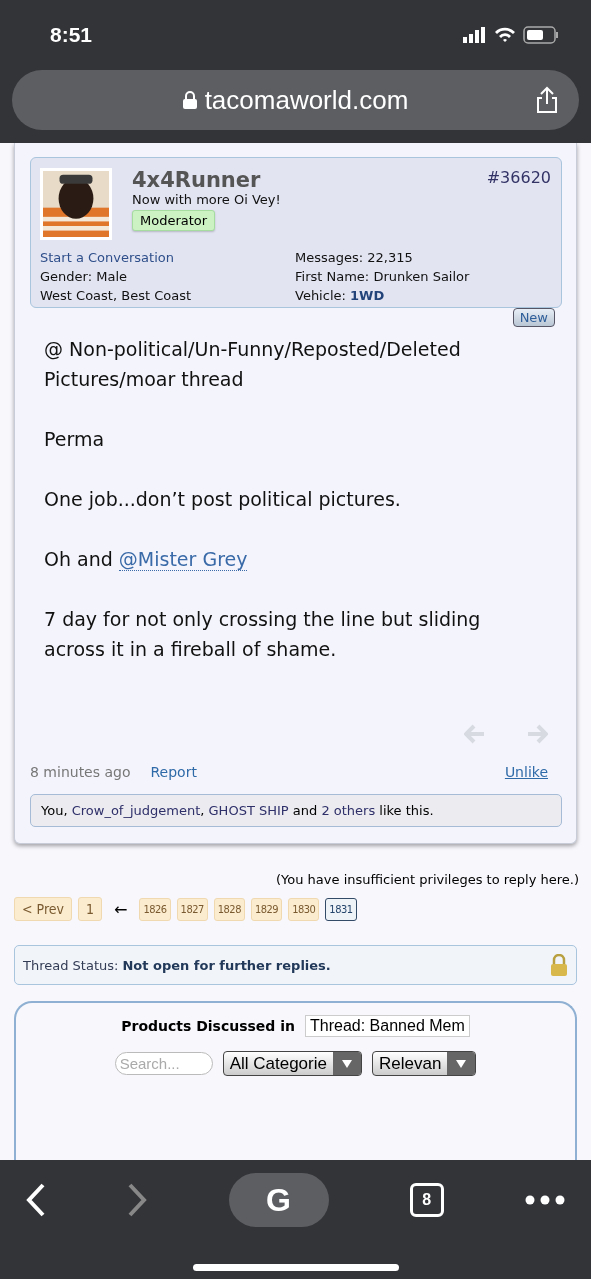  I want to click on page-button: 1826, so click(155, 909).